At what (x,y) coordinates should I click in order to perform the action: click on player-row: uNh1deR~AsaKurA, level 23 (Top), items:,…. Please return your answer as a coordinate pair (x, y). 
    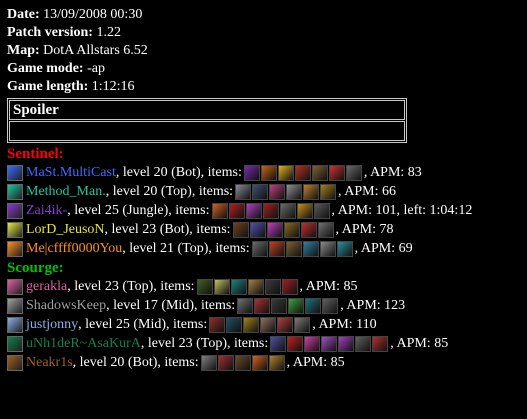
    Looking at the image, I should click on (263, 343).